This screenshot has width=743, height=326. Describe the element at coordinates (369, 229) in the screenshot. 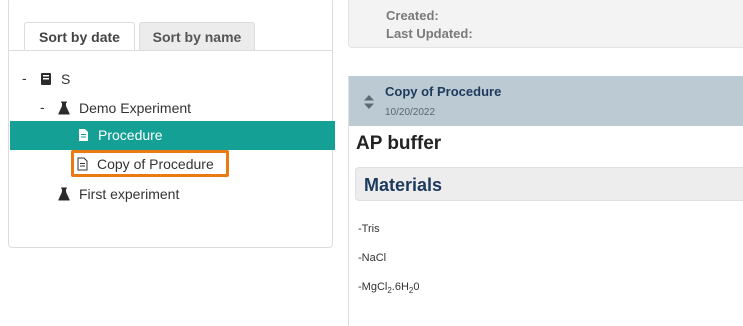

I see `material-item: -Tris` at that location.